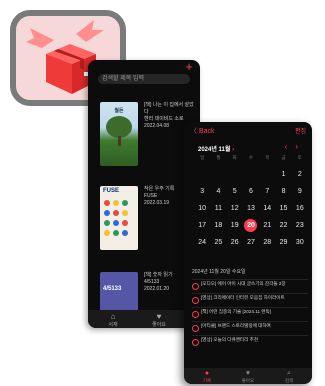 The height and width of the screenshot is (386, 325). I want to click on calendar-day: 25, so click(218, 242).